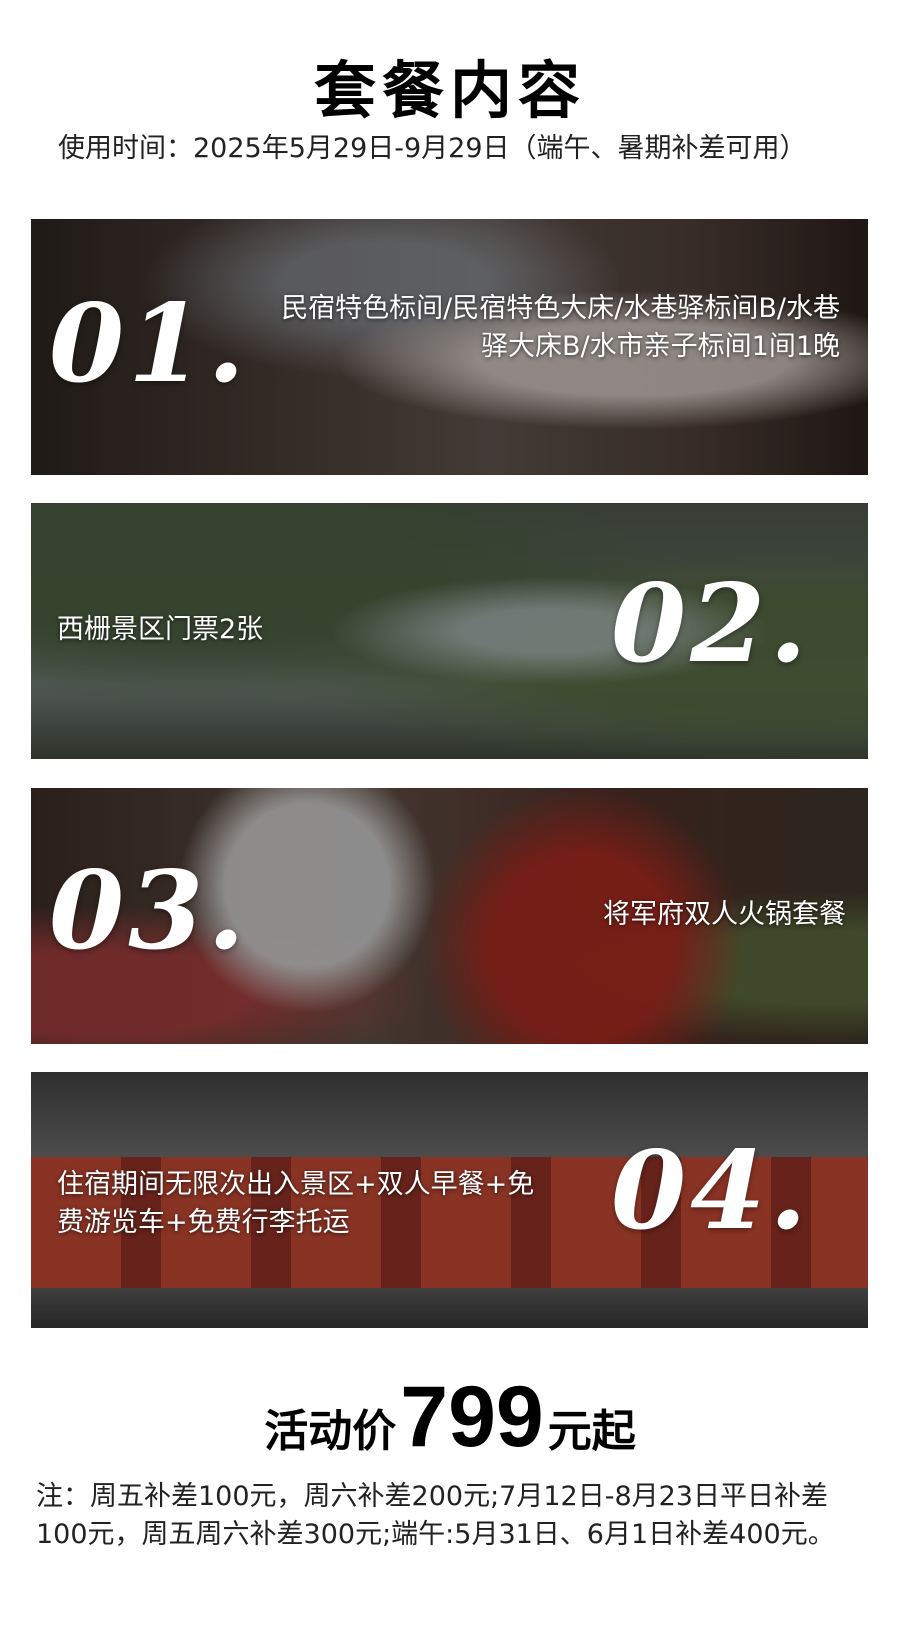  Describe the element at coordinates (472, 1417) in the screenshot. I see `price-value: 799` at that location.